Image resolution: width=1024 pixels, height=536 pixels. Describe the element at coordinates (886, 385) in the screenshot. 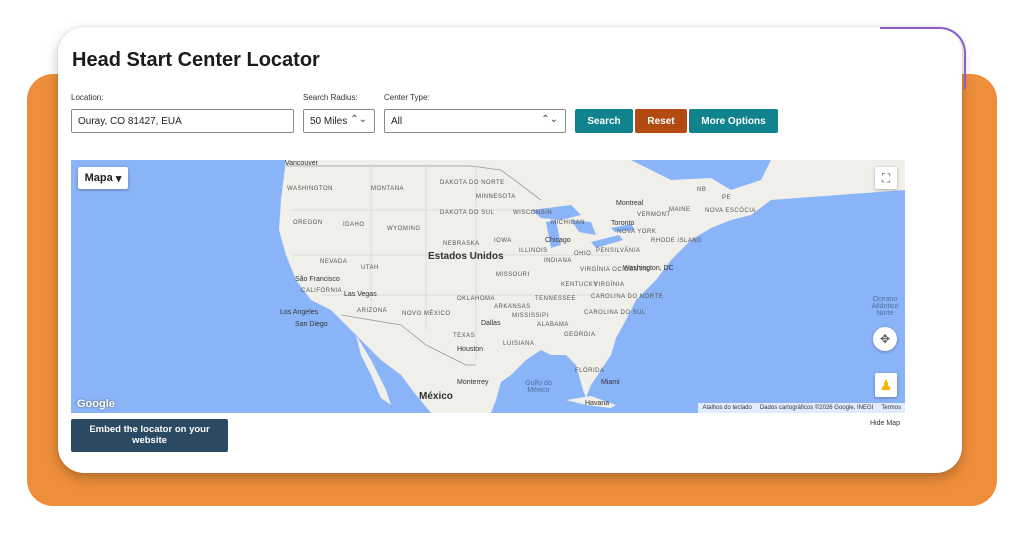

I see `pegman-icon: ♟` at that location.